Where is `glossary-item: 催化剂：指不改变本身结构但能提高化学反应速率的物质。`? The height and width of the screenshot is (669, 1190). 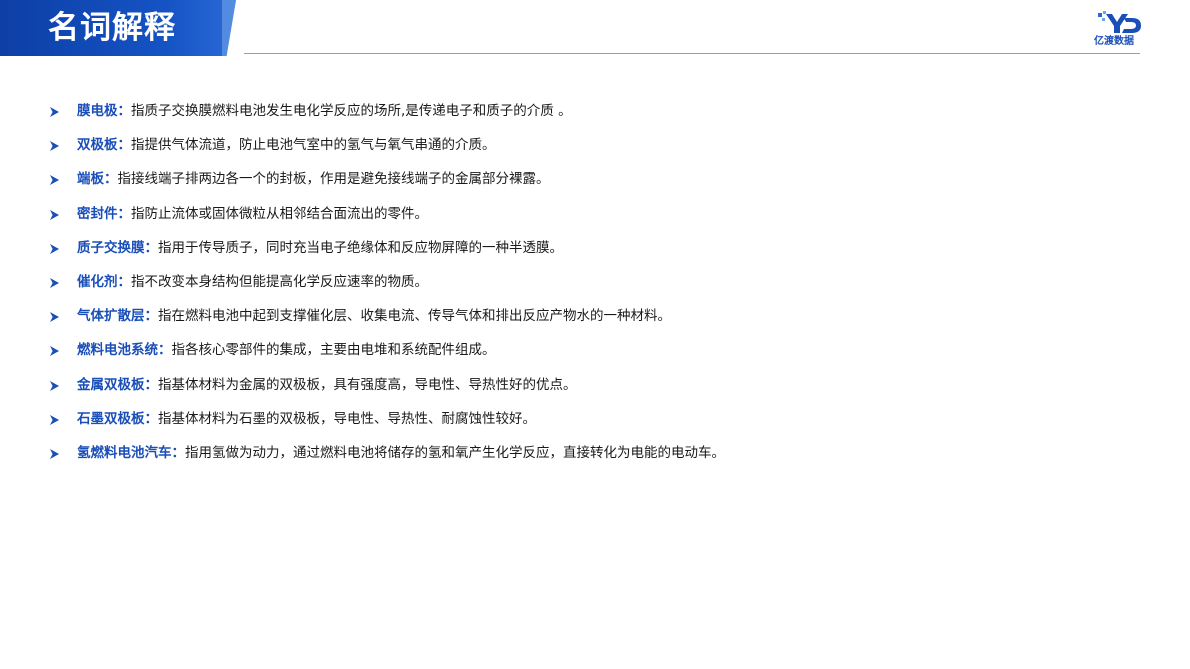 glossary-item: 催化剂：指不改变本身结构但能提高化学反应速率的物质。 is located at coordinates (588, 284).